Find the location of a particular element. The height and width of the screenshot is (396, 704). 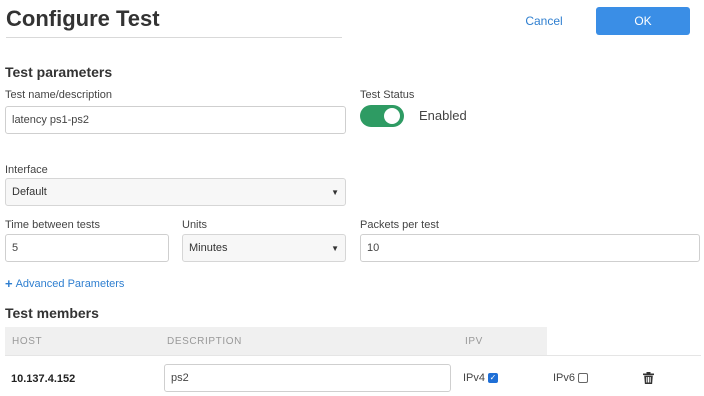

interface-label: Interface is located at coordinates (26, 170).